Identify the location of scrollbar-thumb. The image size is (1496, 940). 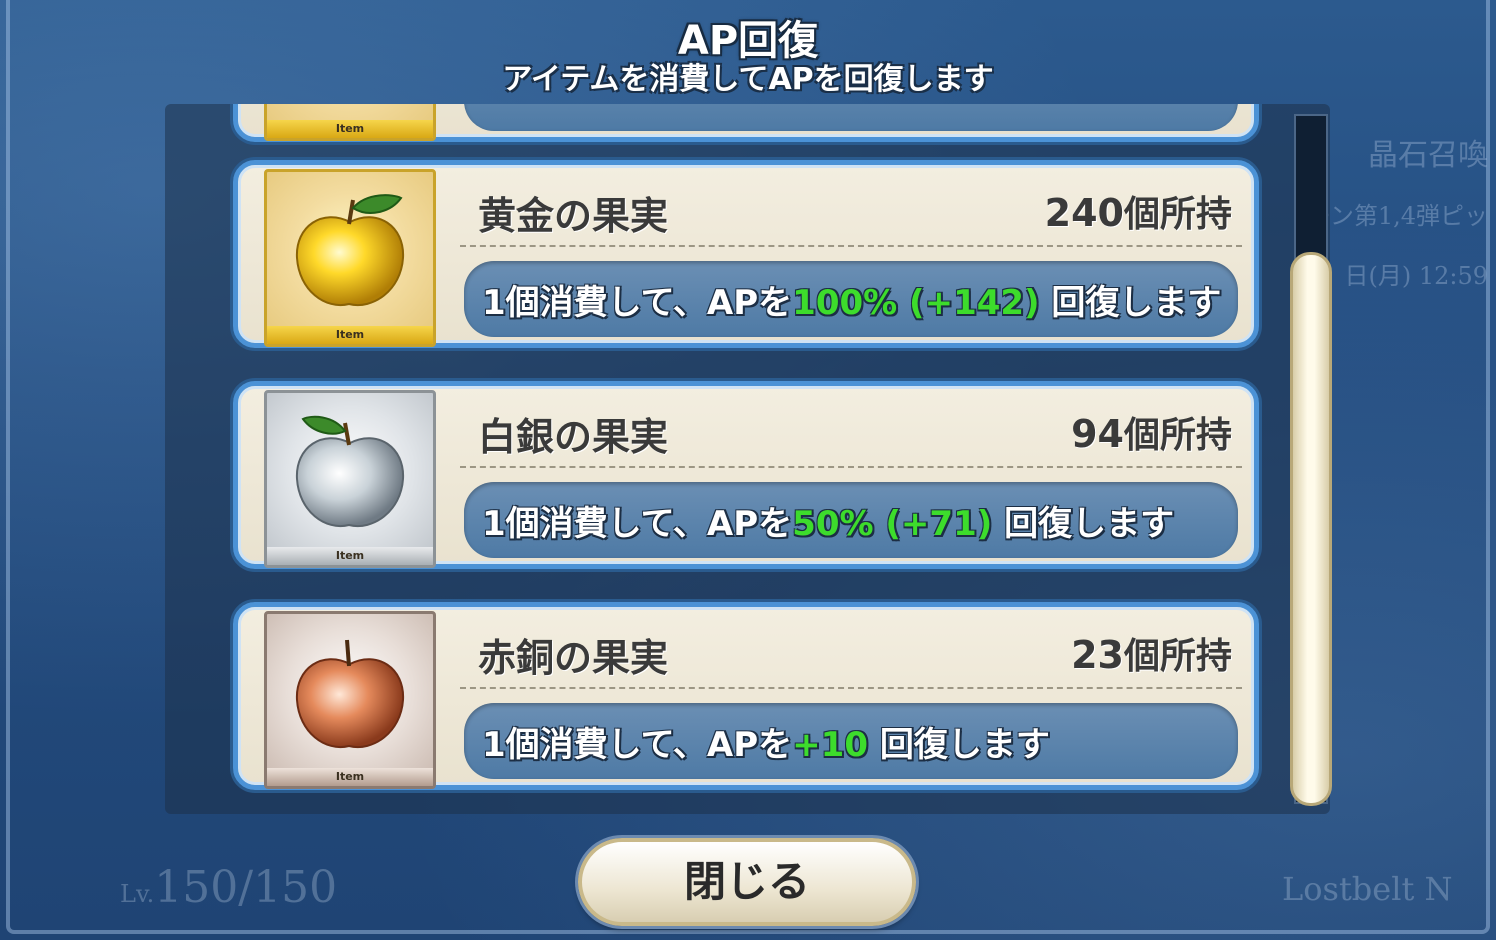
(1311, 529).